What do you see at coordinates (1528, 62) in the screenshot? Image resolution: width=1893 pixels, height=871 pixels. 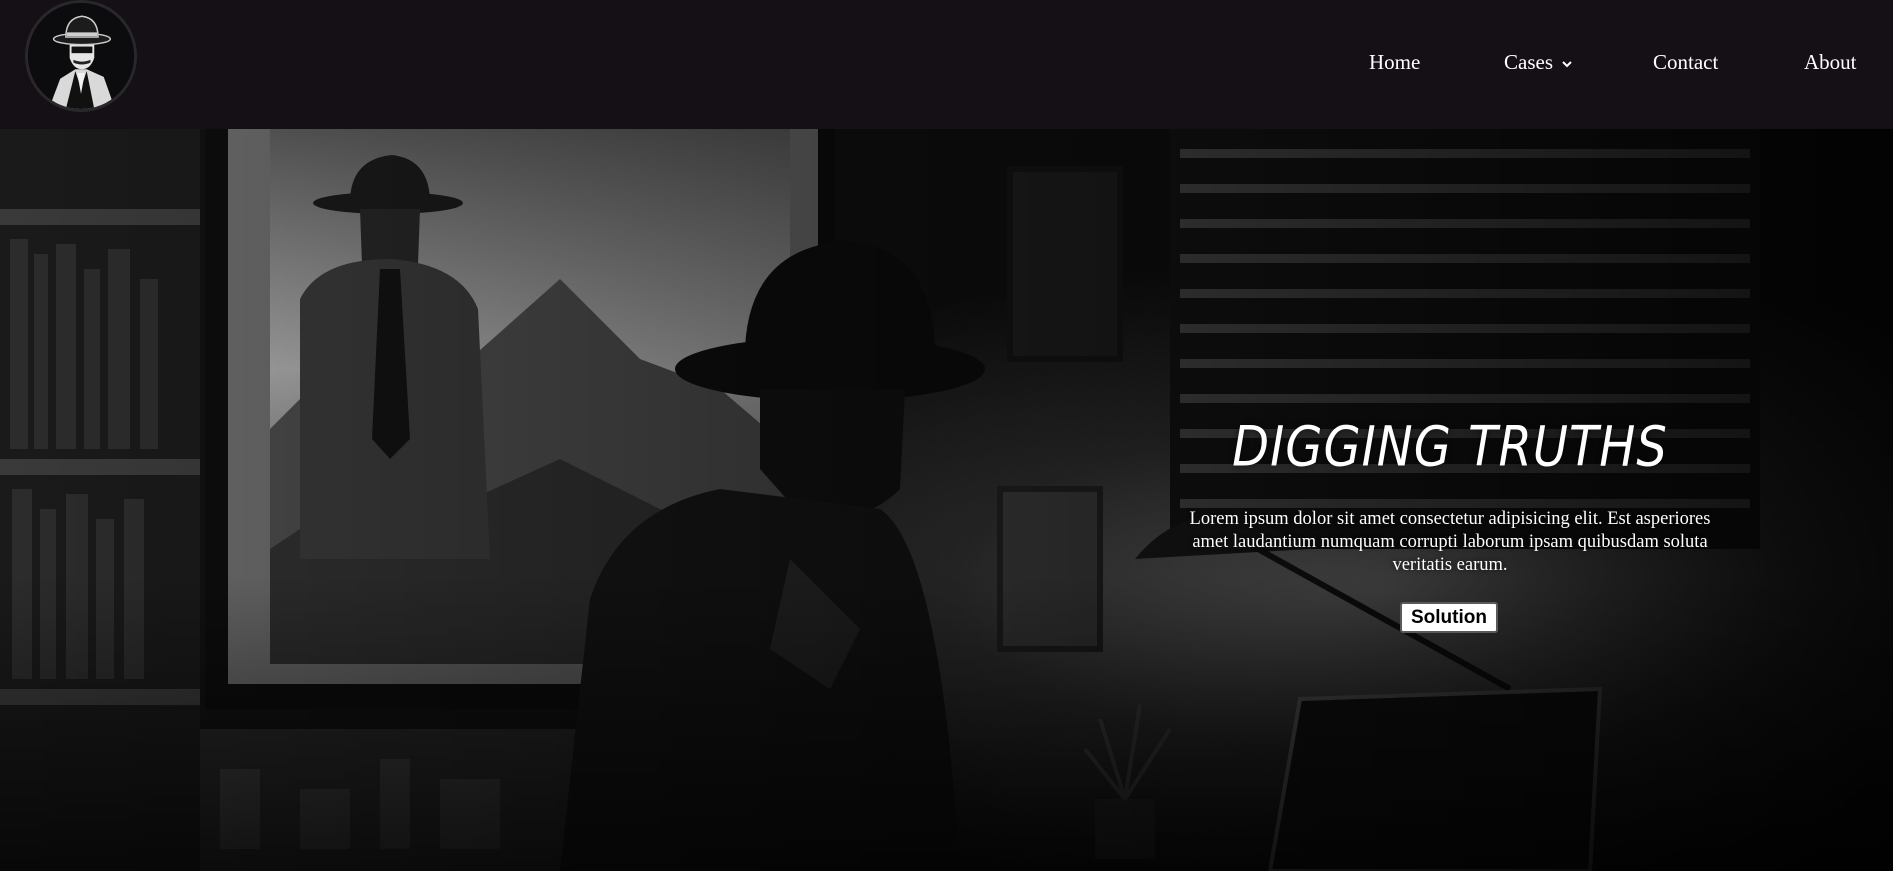 I see `nav-cases-label: Cases` at bounding box center [1528, 62].